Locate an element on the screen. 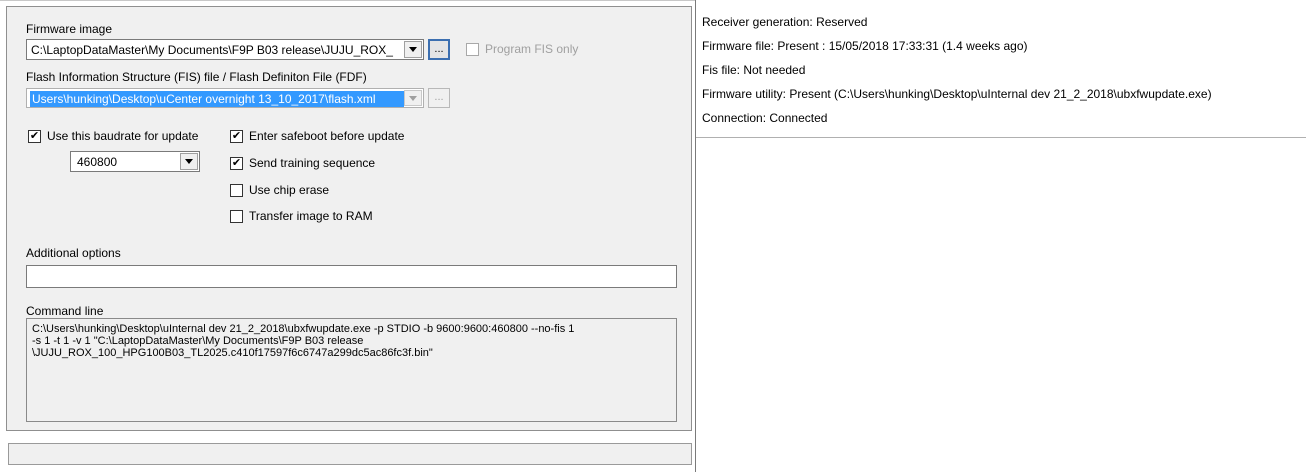  use-baudrate-checkbox: ✔ is located at coordinates (34, 136).